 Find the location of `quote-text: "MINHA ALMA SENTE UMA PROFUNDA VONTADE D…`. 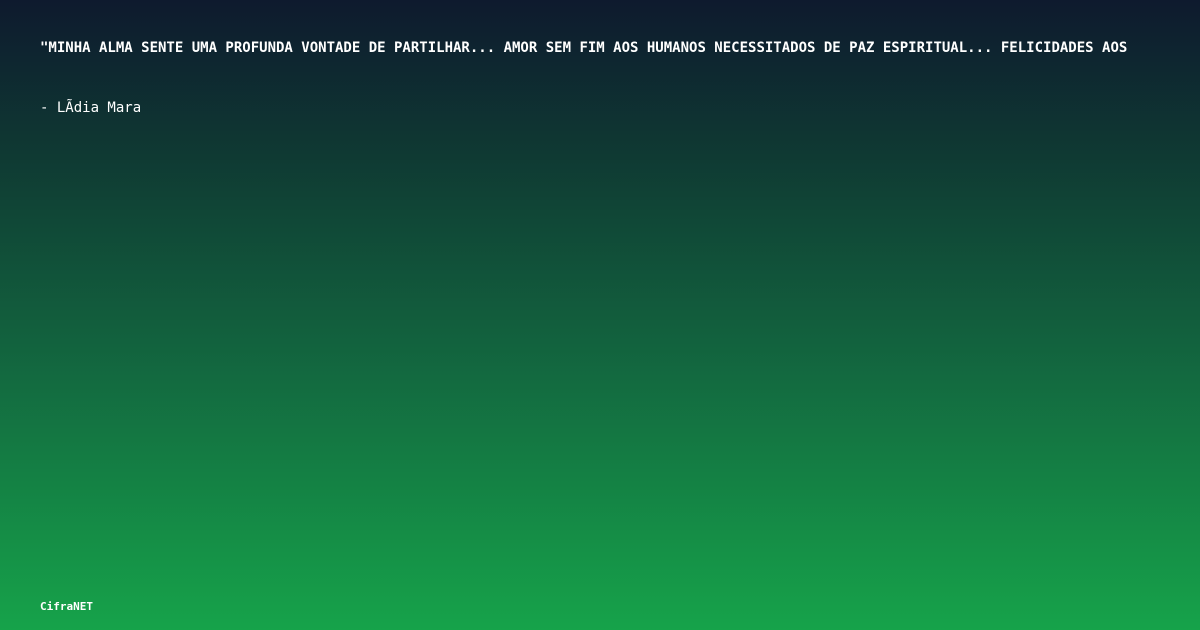

quote-text: "MINHA ALMA SENTE UMA PROFUNDA VONTADE D… is located at coordinates (584, 48).